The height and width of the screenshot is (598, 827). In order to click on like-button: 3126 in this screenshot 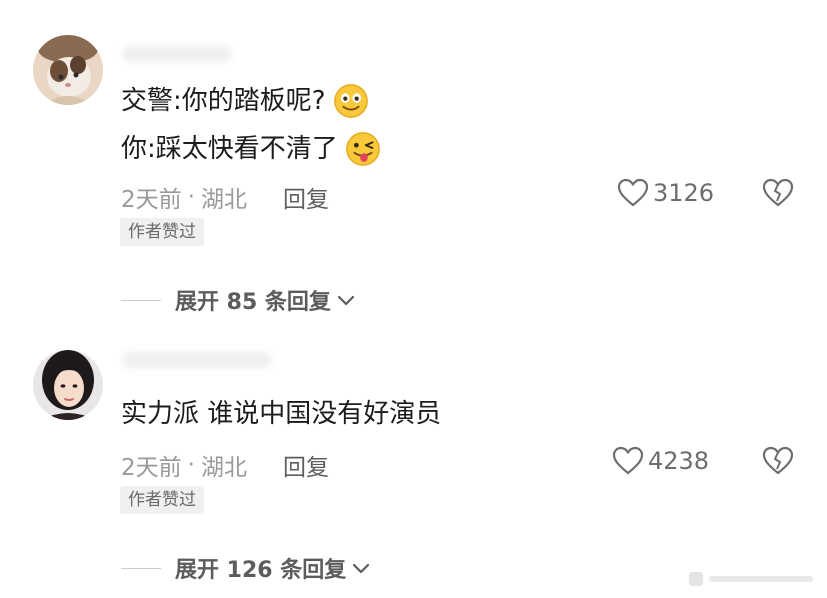, I will do `click(665, 193)`.